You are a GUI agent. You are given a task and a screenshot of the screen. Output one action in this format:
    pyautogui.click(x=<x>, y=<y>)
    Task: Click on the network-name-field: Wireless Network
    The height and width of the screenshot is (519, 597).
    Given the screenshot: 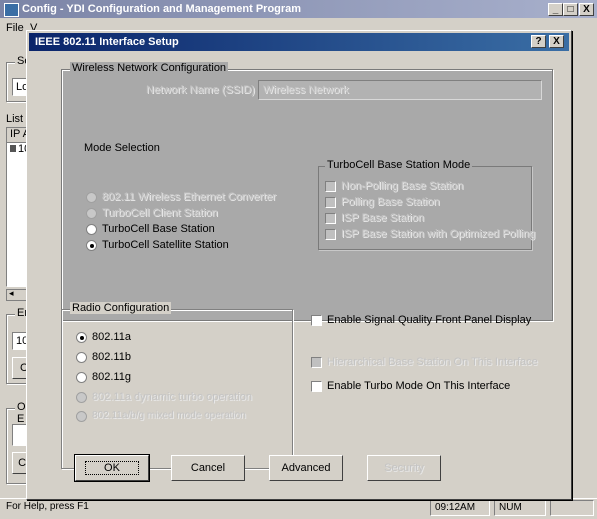 What is the action you would take?
    pyautogui.click(x=400, y=90)
    